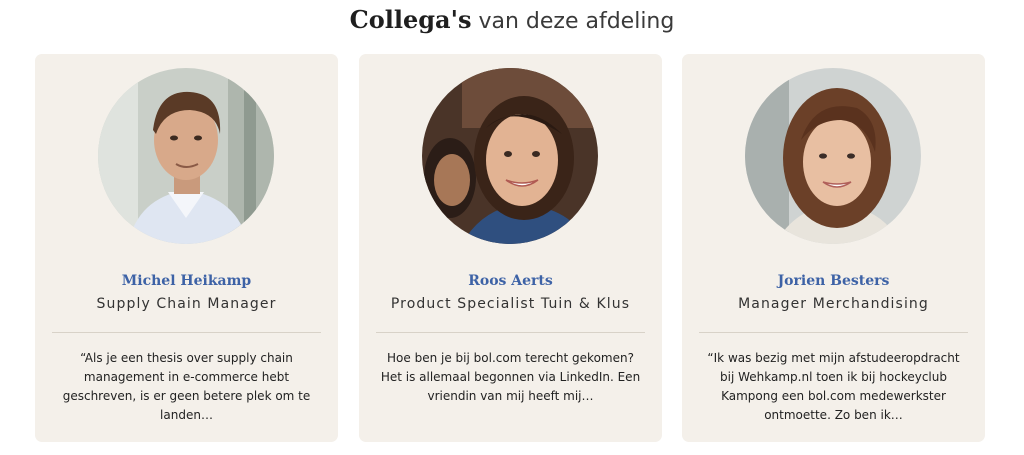 The height and width of the screenshot is (455, 1024). Describe the element at coordinates (573, 21) in the screenshot. I see `section-heading-light: van deze afdeling` at that location.